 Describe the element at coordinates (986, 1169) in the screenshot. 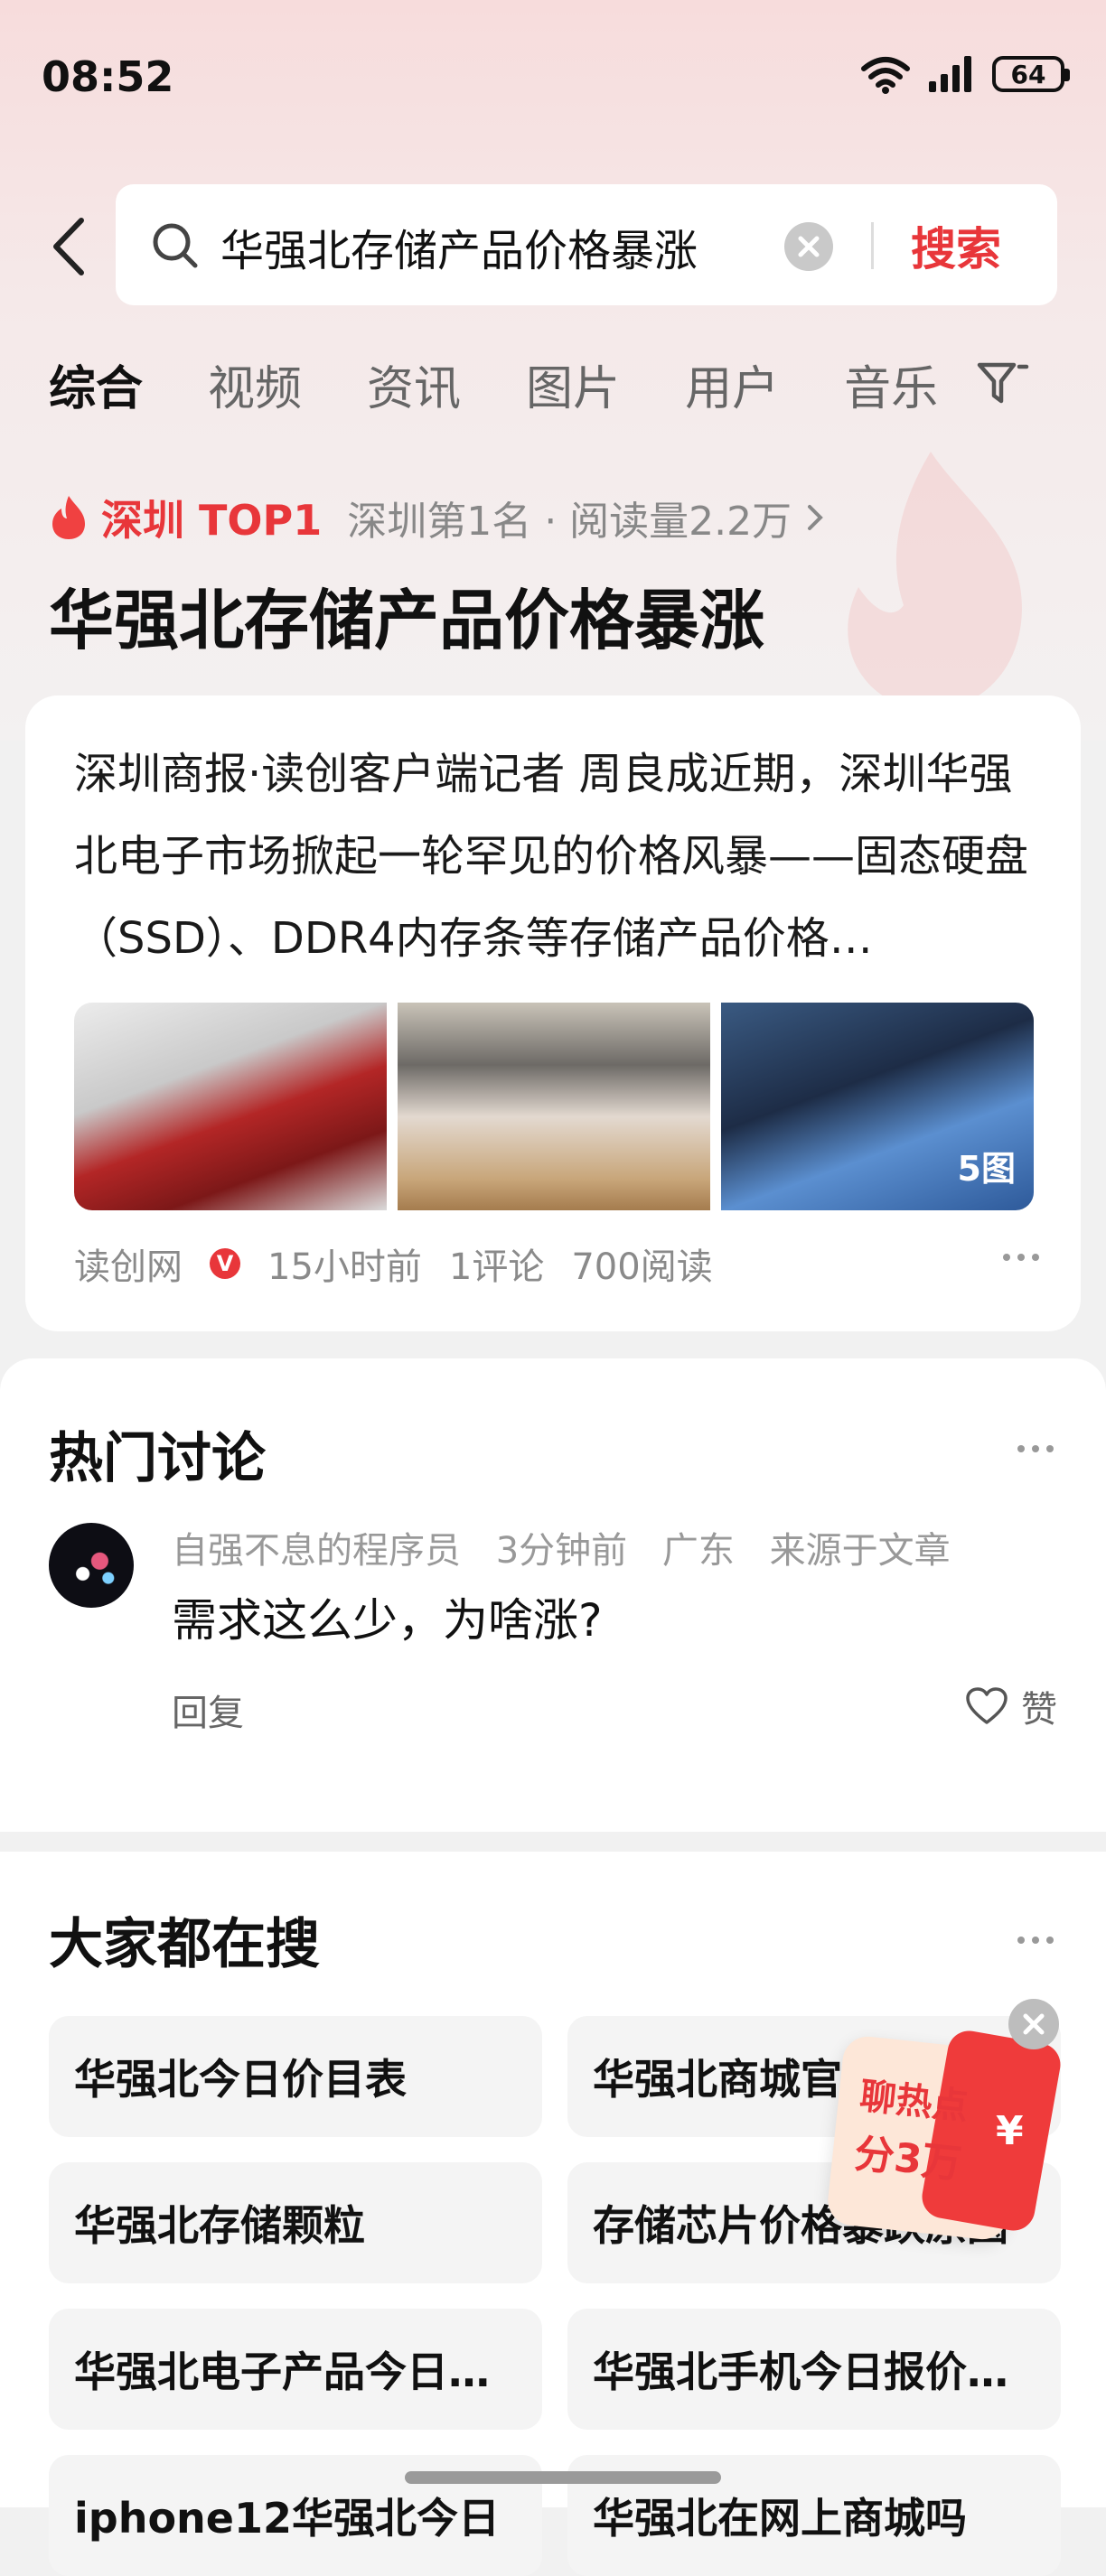

I see `image-count-badge: 5图` at that location.